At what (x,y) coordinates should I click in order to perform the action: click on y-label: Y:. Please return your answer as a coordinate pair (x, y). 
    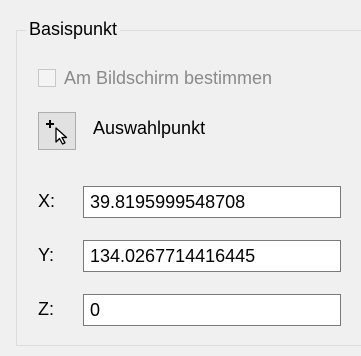
    Looking at the image, I should click on (46, 255).